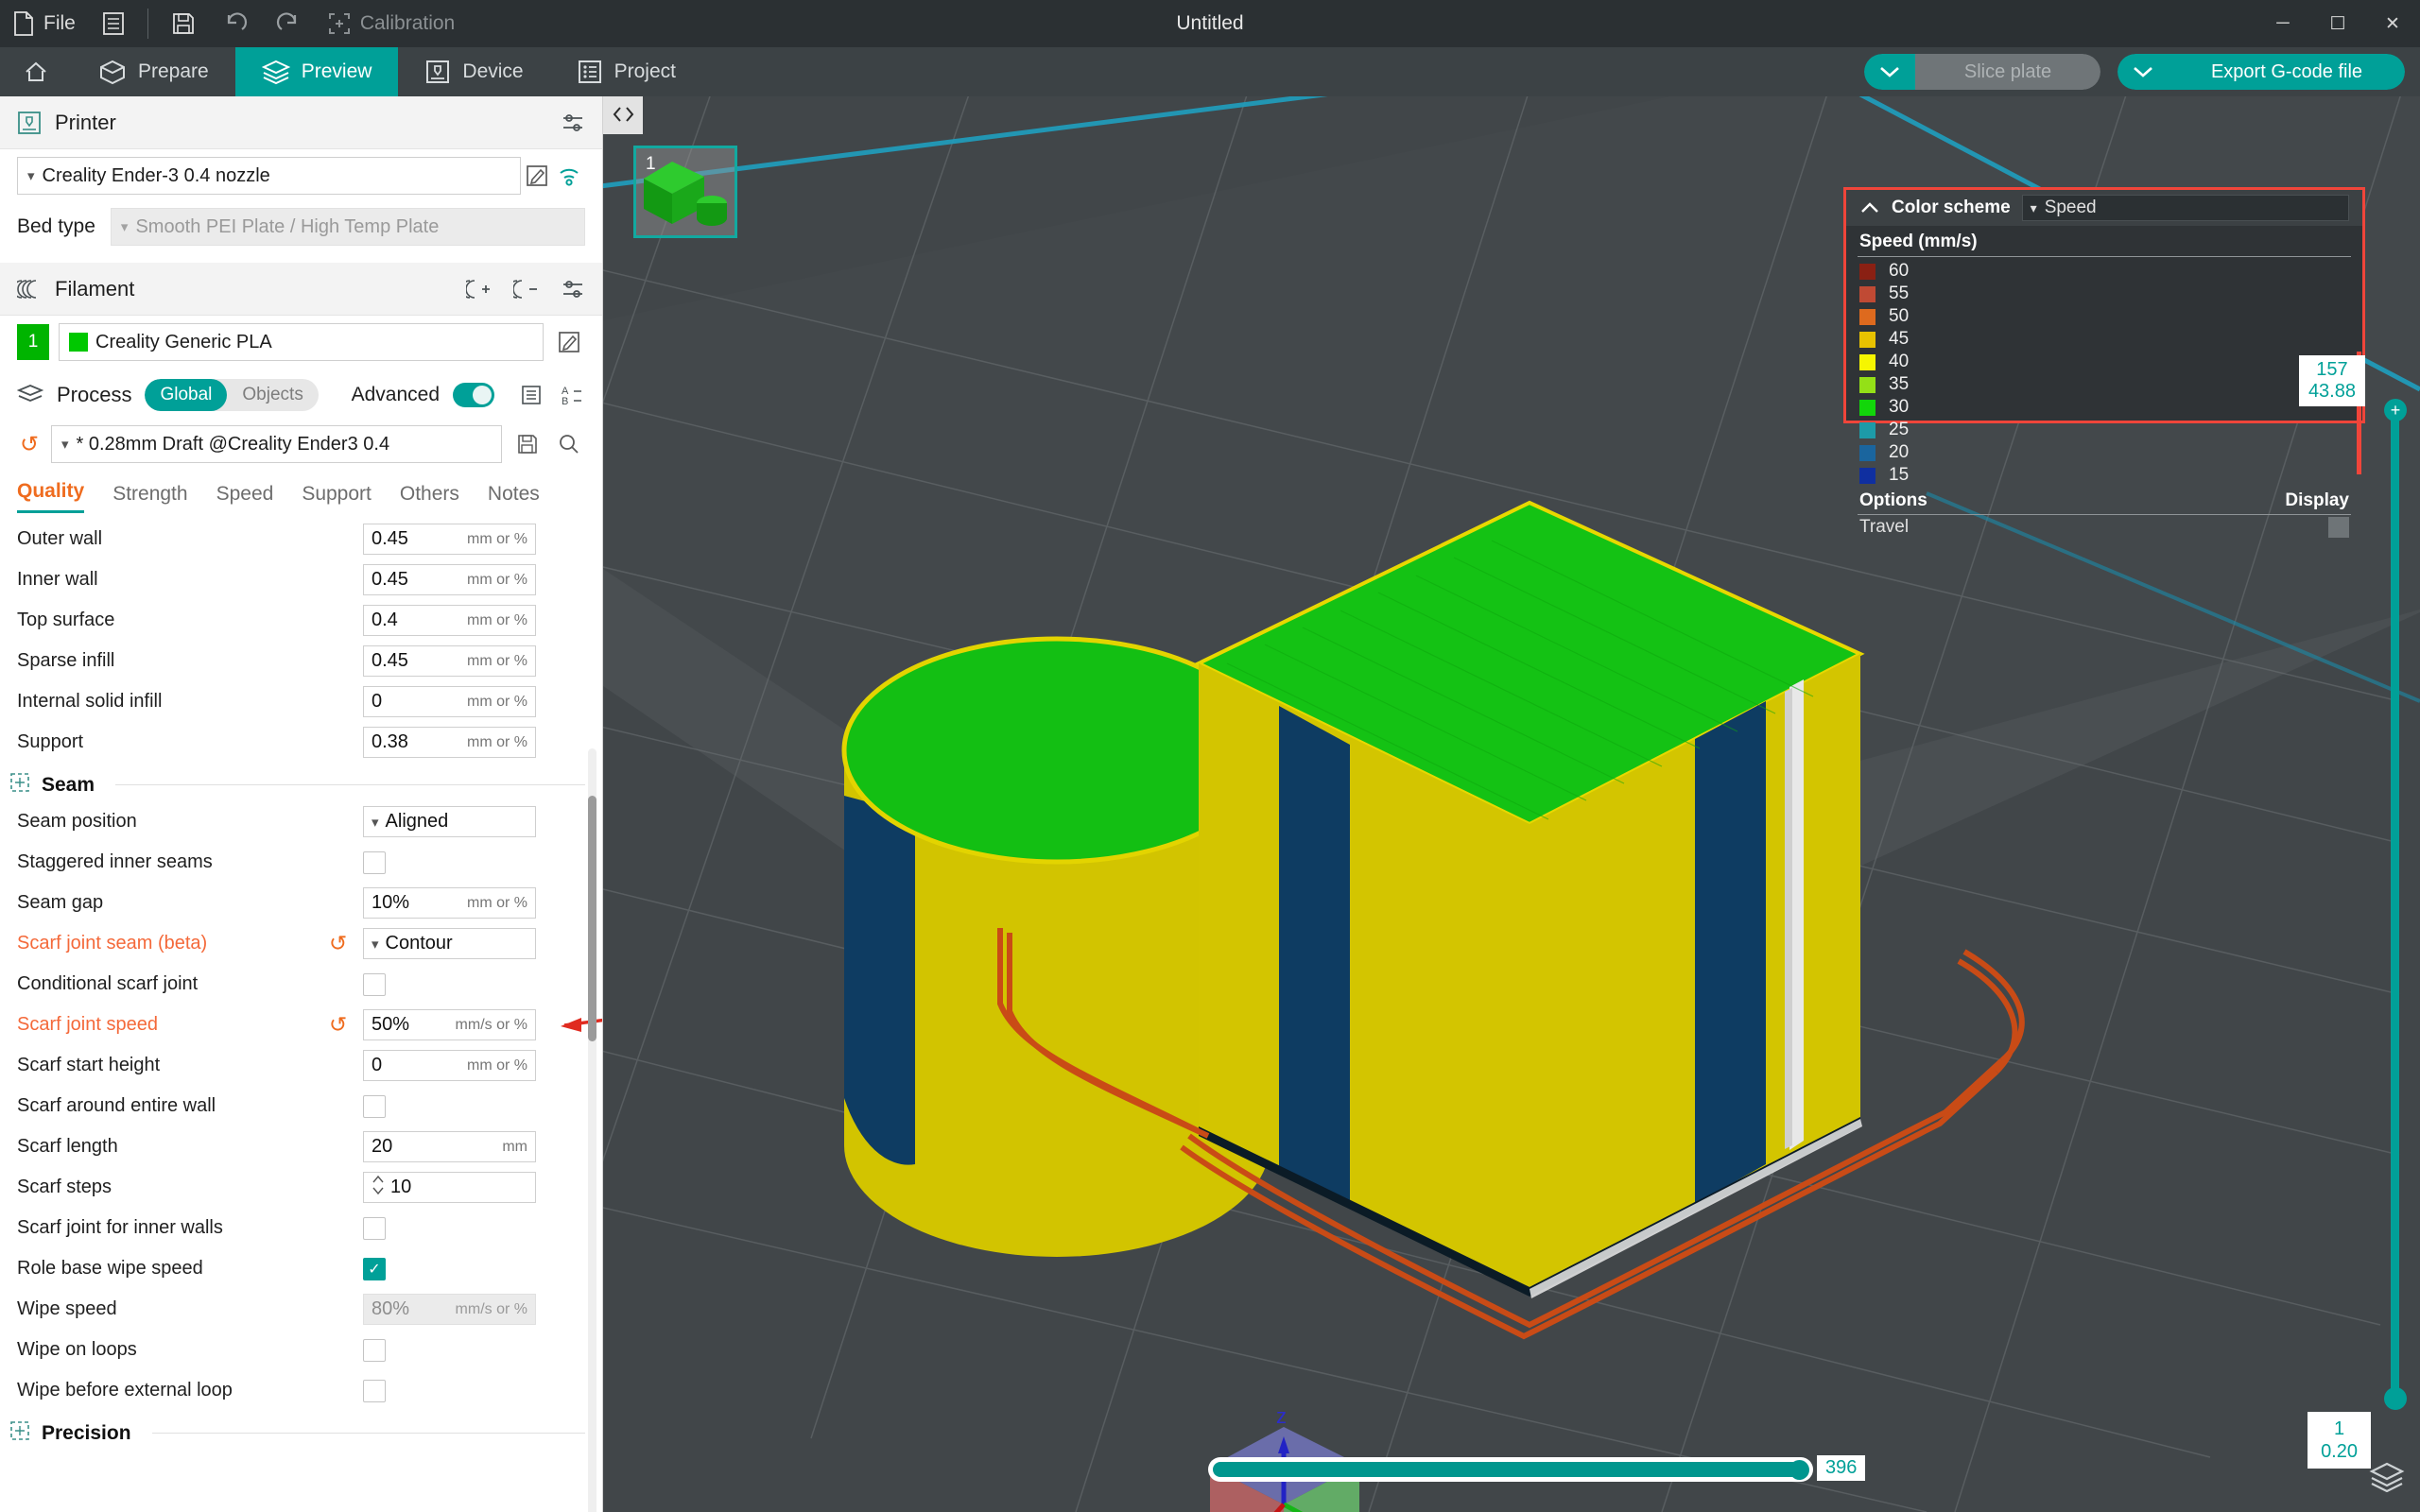 This screenshot has height=1512, width=2420. I want to click on setting-field-seam-gap: 10% mm or %, so click(449, 903).